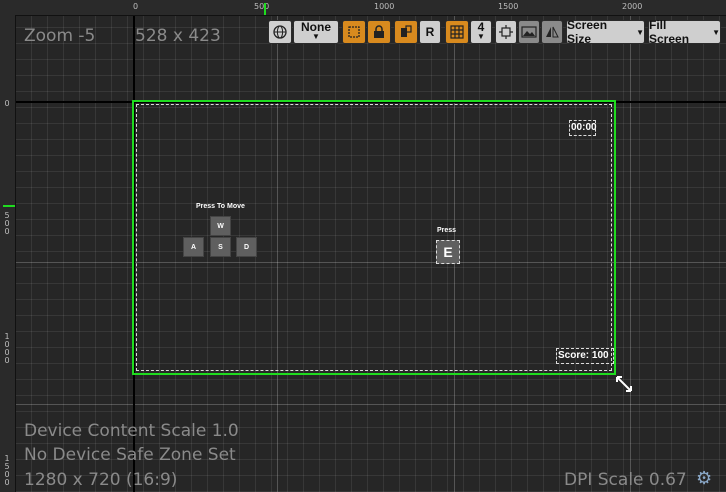 Image resolution: width=726 pixels, height=492 pixels. What do you see at coordinates (7, 7) in the screenshot?
I see `ruler-corner` at bounding box center [7, 7].